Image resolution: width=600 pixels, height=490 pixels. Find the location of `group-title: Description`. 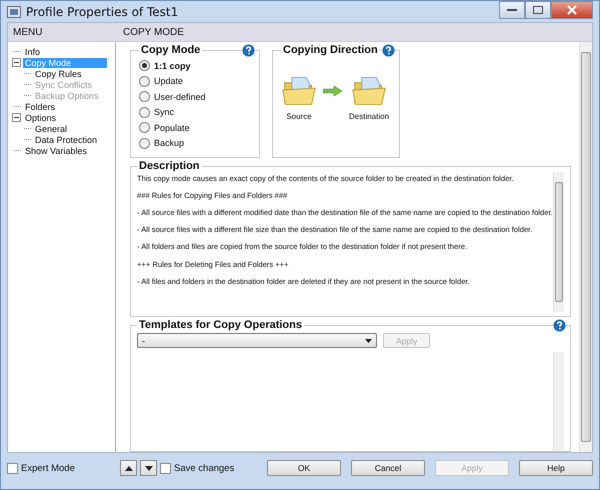

group-title: Description is located at coordinates (169, 166).